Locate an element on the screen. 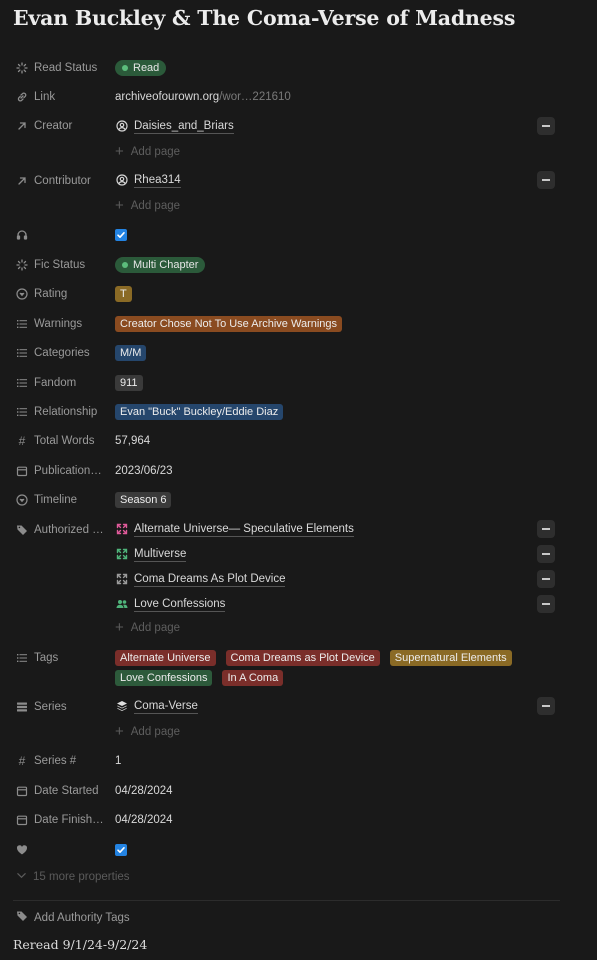 The height and width of the screenshot is (960, 597). rating-tag: T is located at coordinates (123, 294).